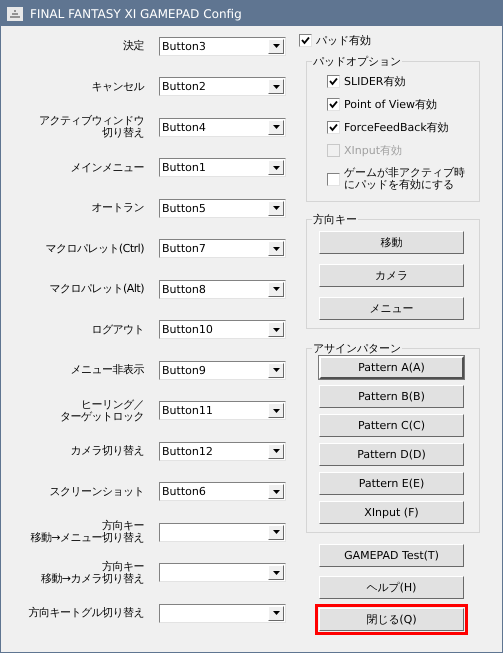 This screenshot has width=503, height=653. Describe the element at coordinates (391, 275) in the screenshot. I see `direction-button: カメラ` at that location.